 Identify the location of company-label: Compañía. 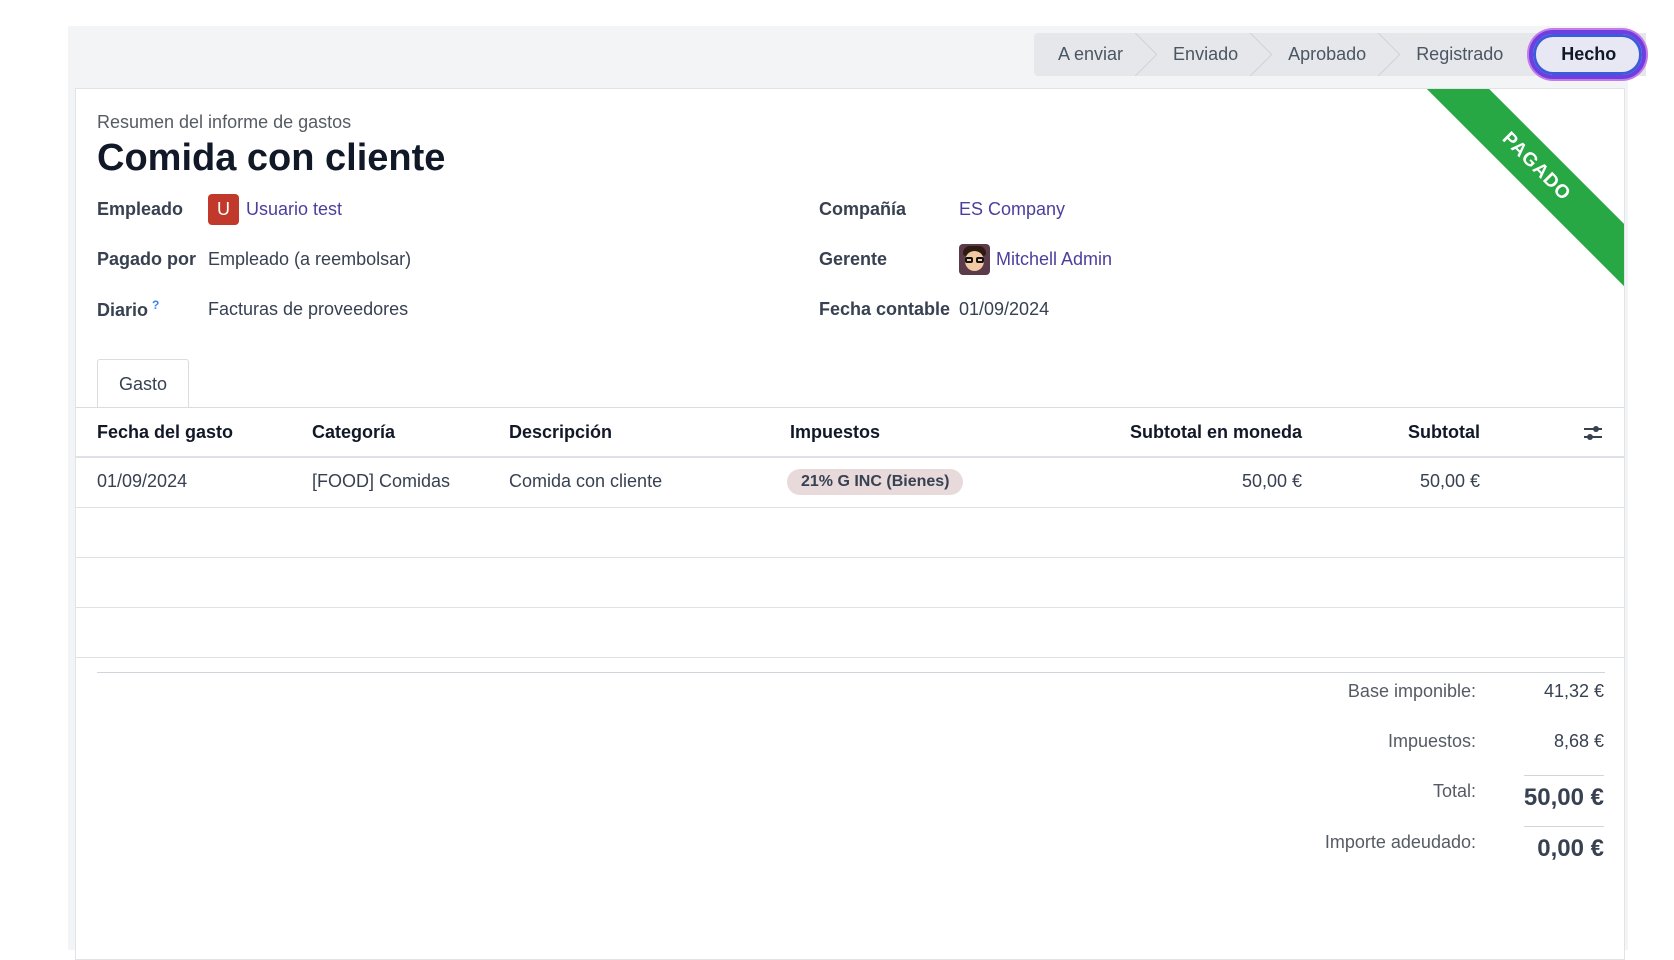
(863, 208).